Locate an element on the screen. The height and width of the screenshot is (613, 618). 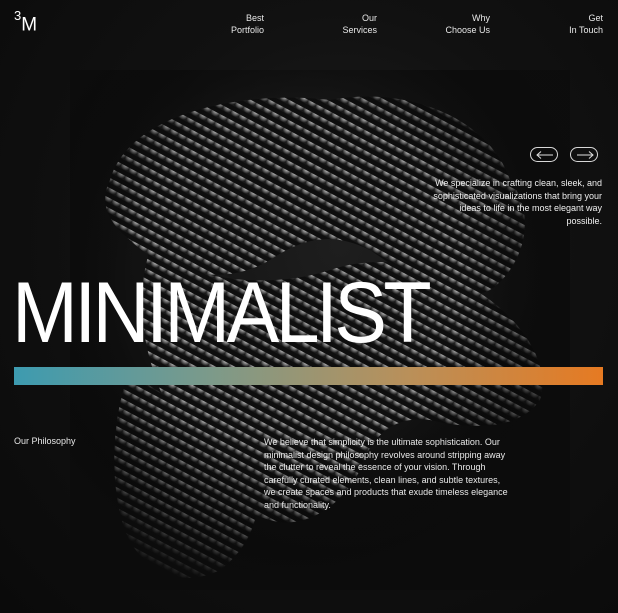
arrow-left-icon is located at coordinates (544, 155).